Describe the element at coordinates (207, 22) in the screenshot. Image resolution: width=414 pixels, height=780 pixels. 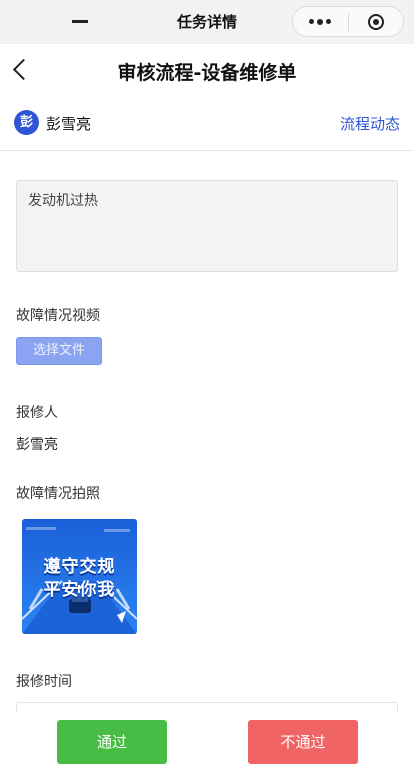
I see `miniprogram-top-bar: 任务详情` at that location.